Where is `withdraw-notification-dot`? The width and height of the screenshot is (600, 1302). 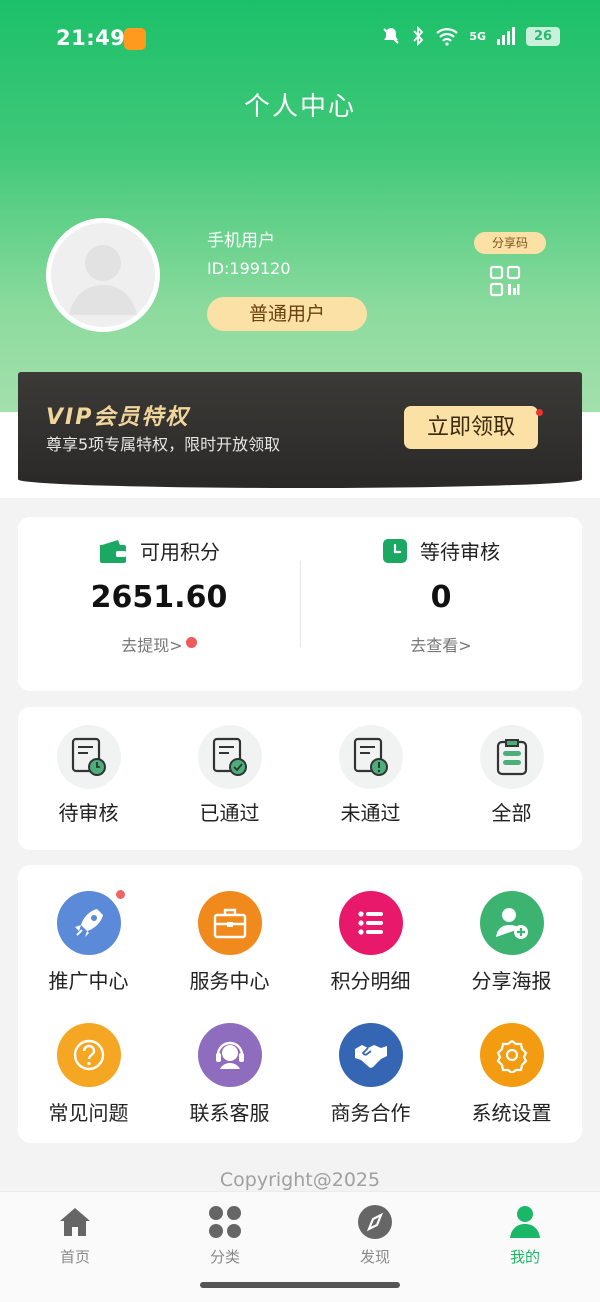
withdraw-notification-dot is located at coordinates (191, 642).